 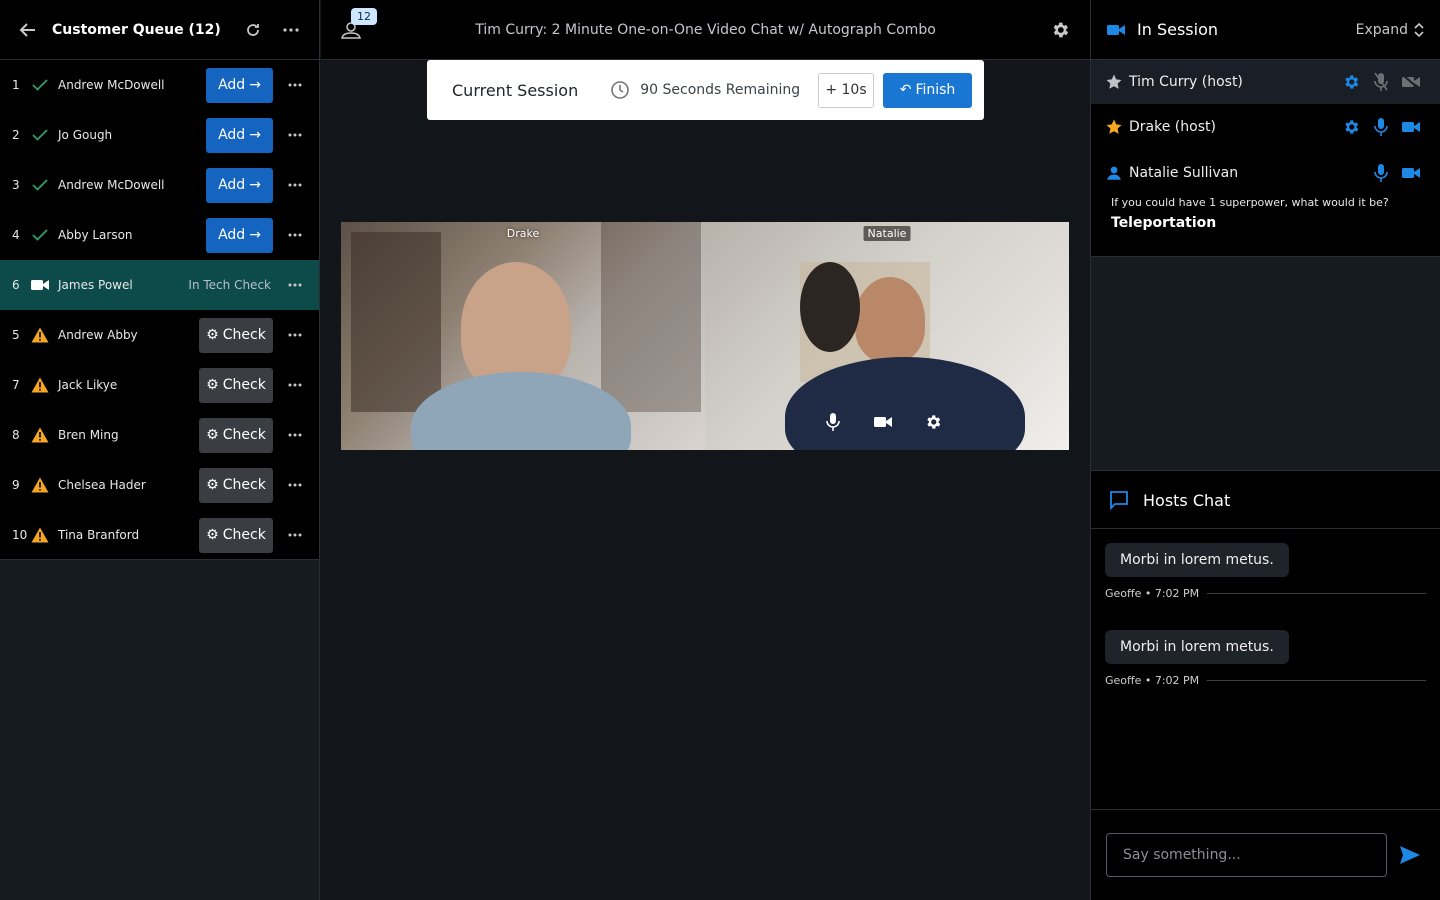 I want to click on queue-row-active: 6 James Powel In Tech Check, so click(x=159, y=285).